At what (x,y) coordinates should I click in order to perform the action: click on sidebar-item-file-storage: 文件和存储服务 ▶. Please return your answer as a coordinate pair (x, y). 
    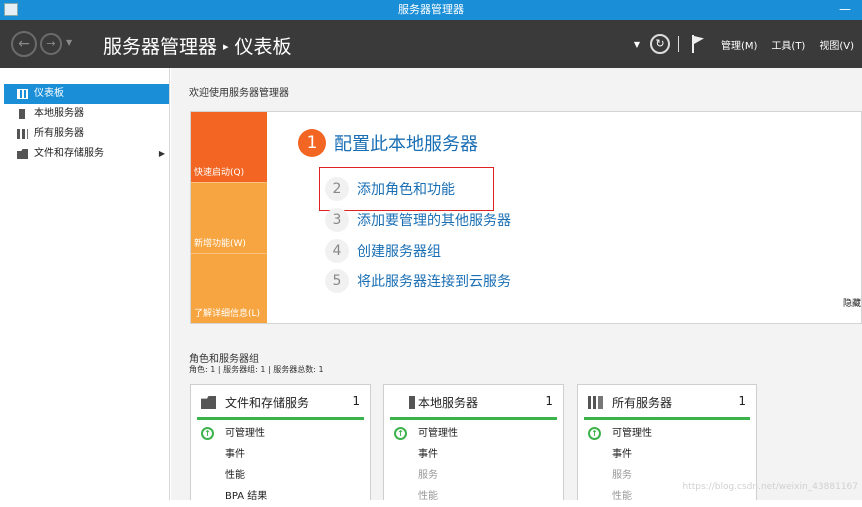
    Looking at the image, I should click on (84, 154).